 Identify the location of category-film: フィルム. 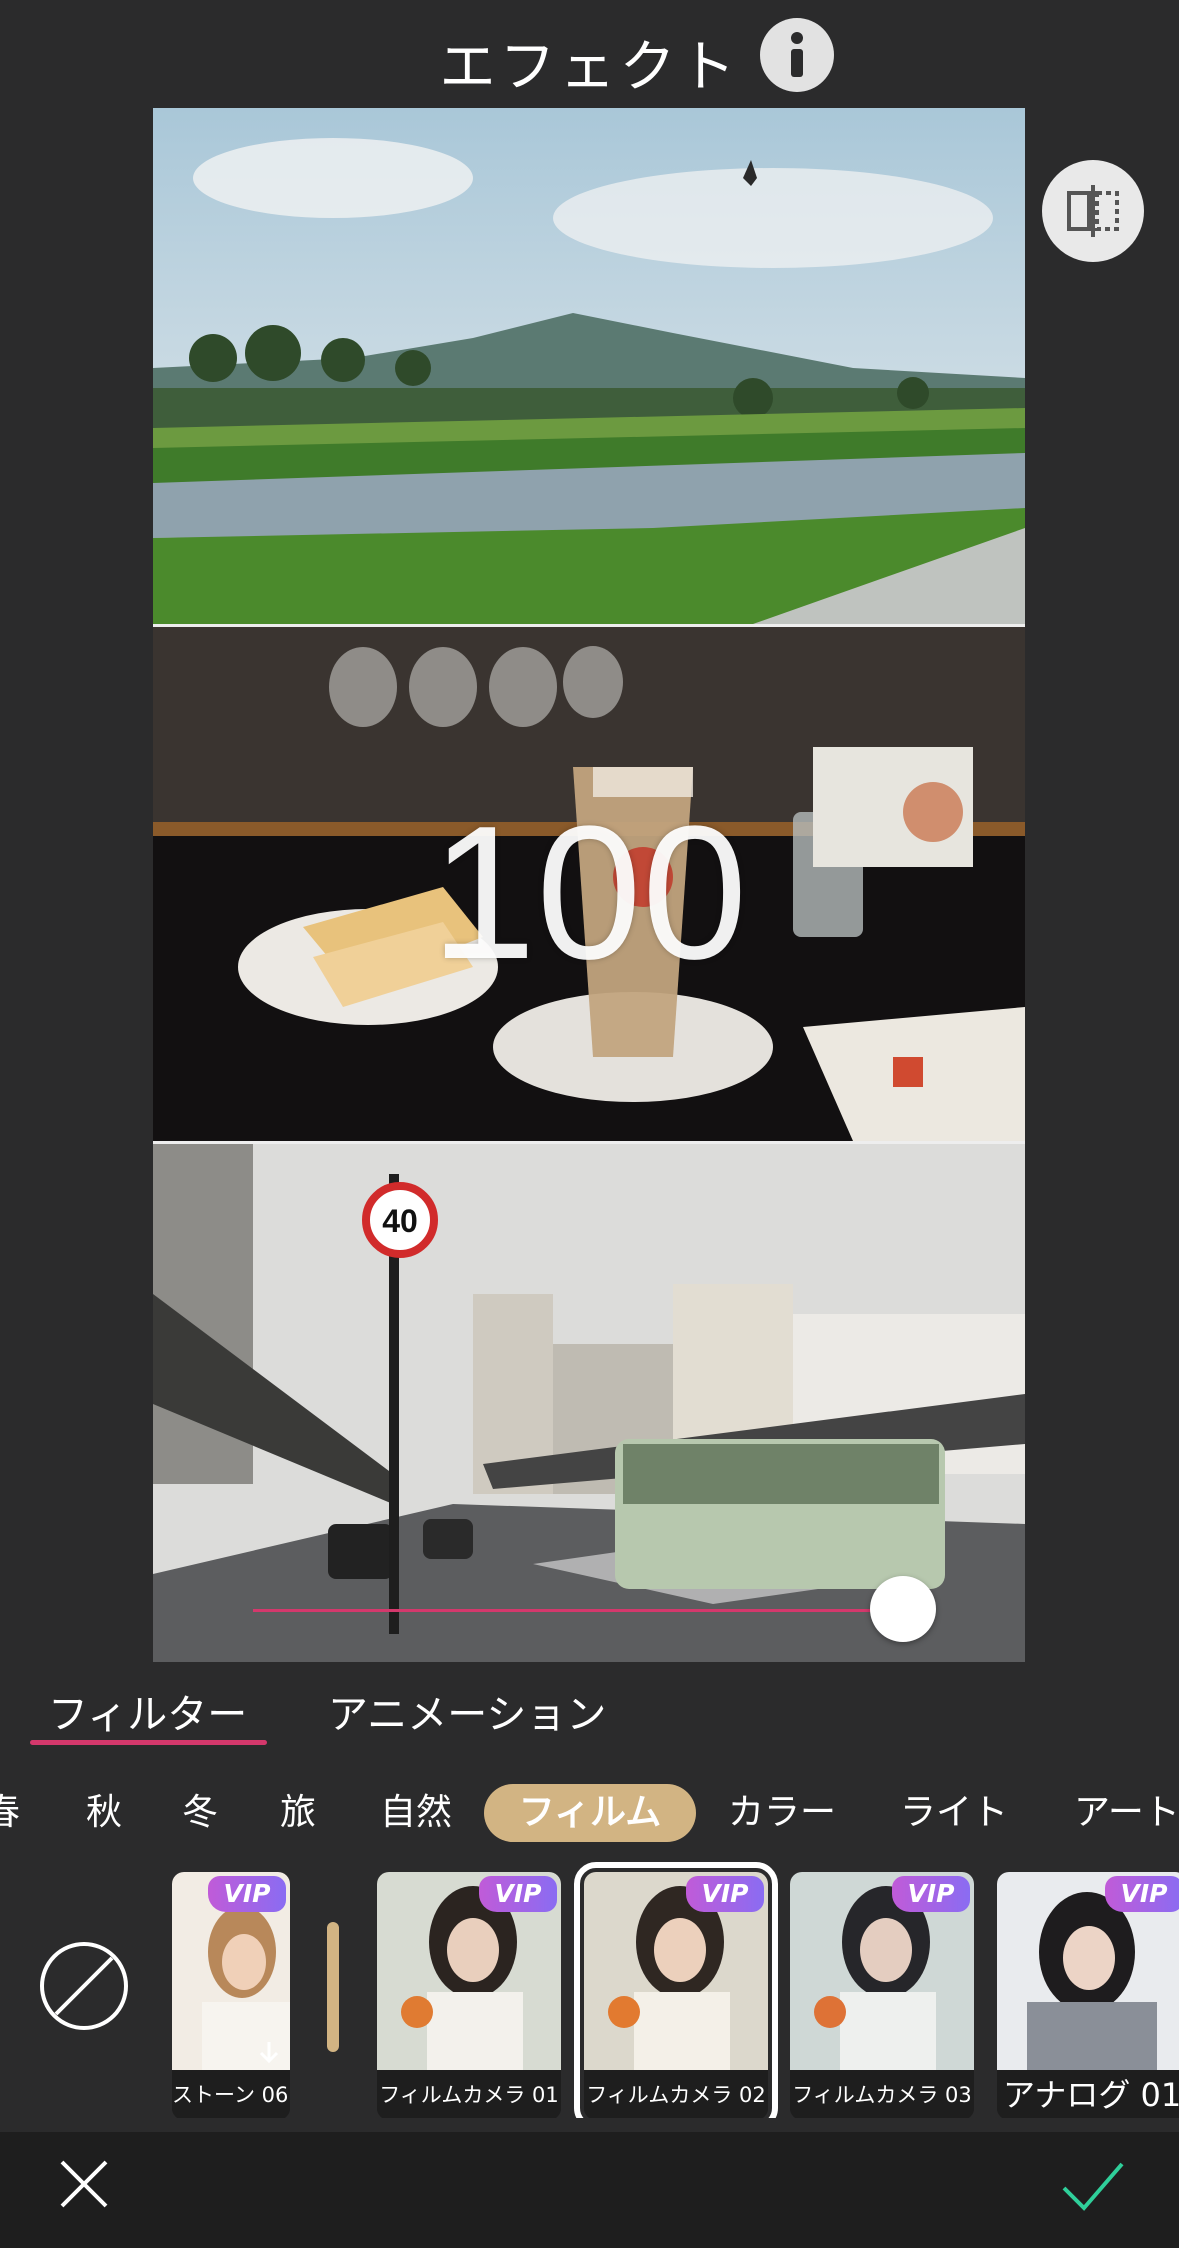
(590, 1813).